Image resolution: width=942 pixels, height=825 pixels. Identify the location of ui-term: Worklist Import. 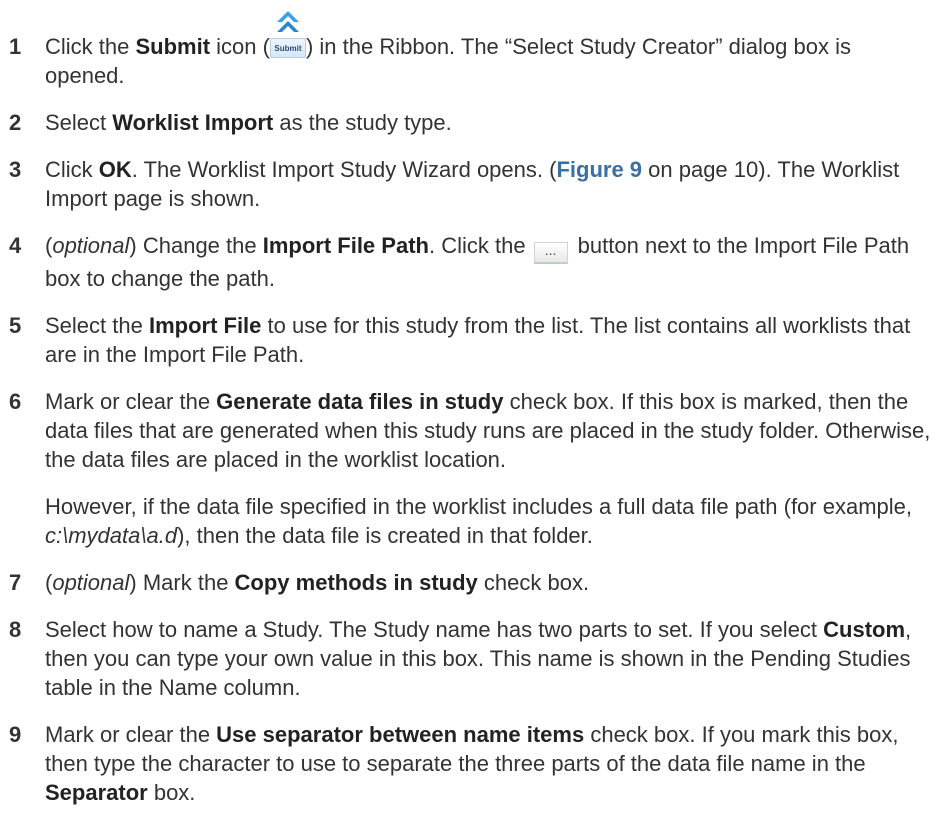
(193, 122).